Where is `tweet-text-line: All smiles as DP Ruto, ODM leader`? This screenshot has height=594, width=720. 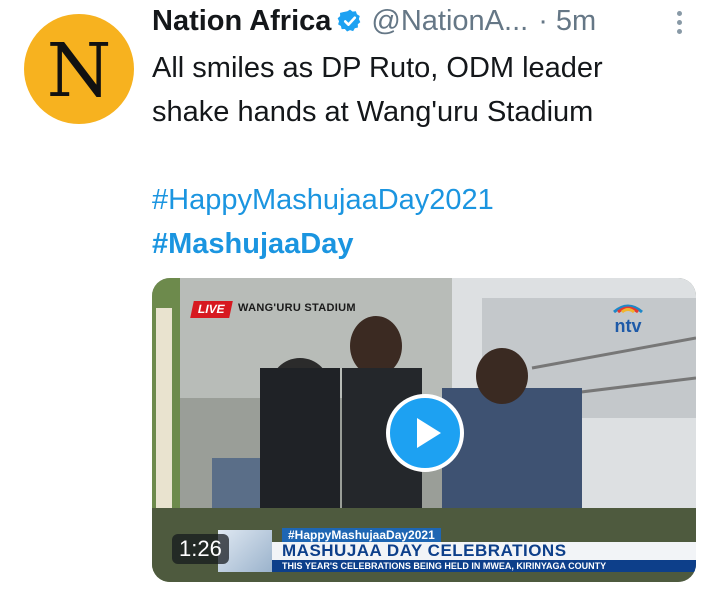
tweet-text-line: All smiles as DP Ruto, ODM leader is located at coordinates (377, 68).